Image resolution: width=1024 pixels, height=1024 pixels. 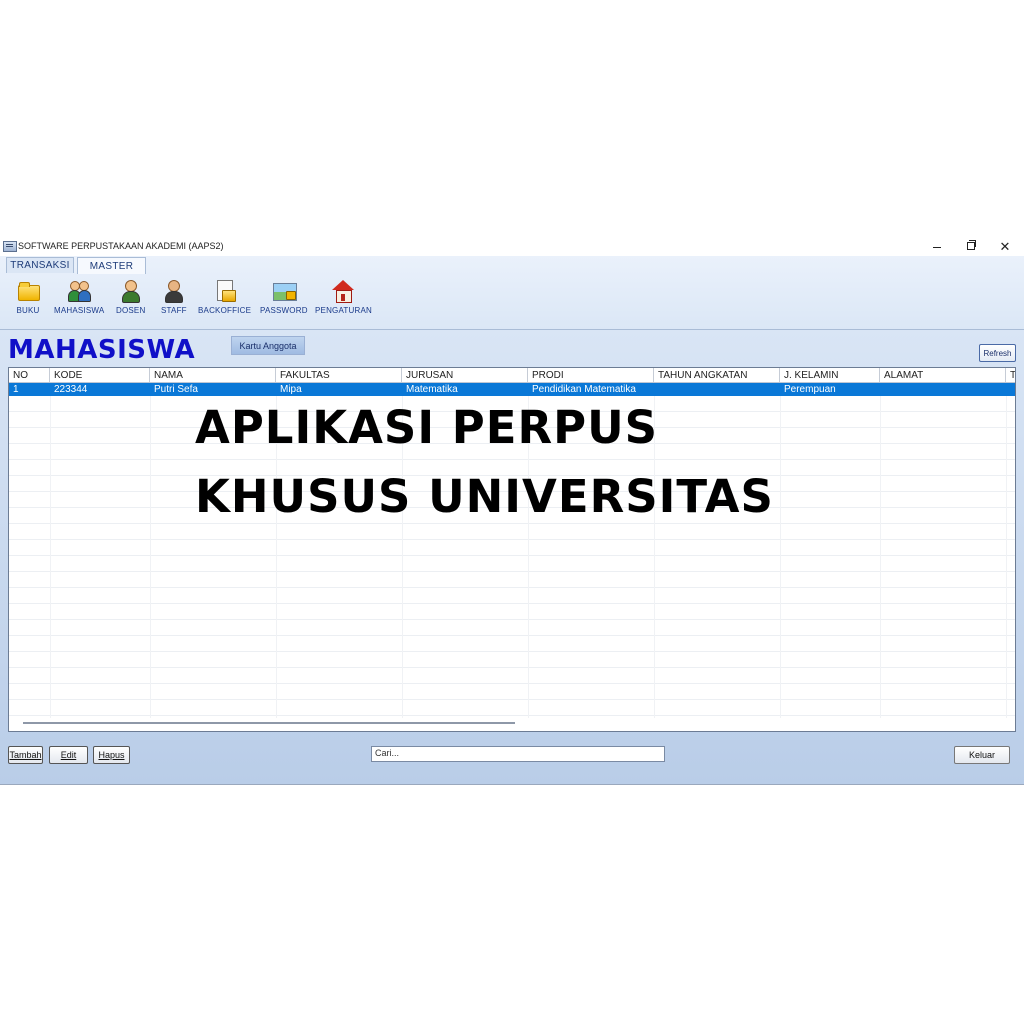 What do you see at coordinates (717, 375) in the screenshot?
I see `column-header-tahun-angkatan: TAHUN ANGKATAN` at bounding box center [717, 375].